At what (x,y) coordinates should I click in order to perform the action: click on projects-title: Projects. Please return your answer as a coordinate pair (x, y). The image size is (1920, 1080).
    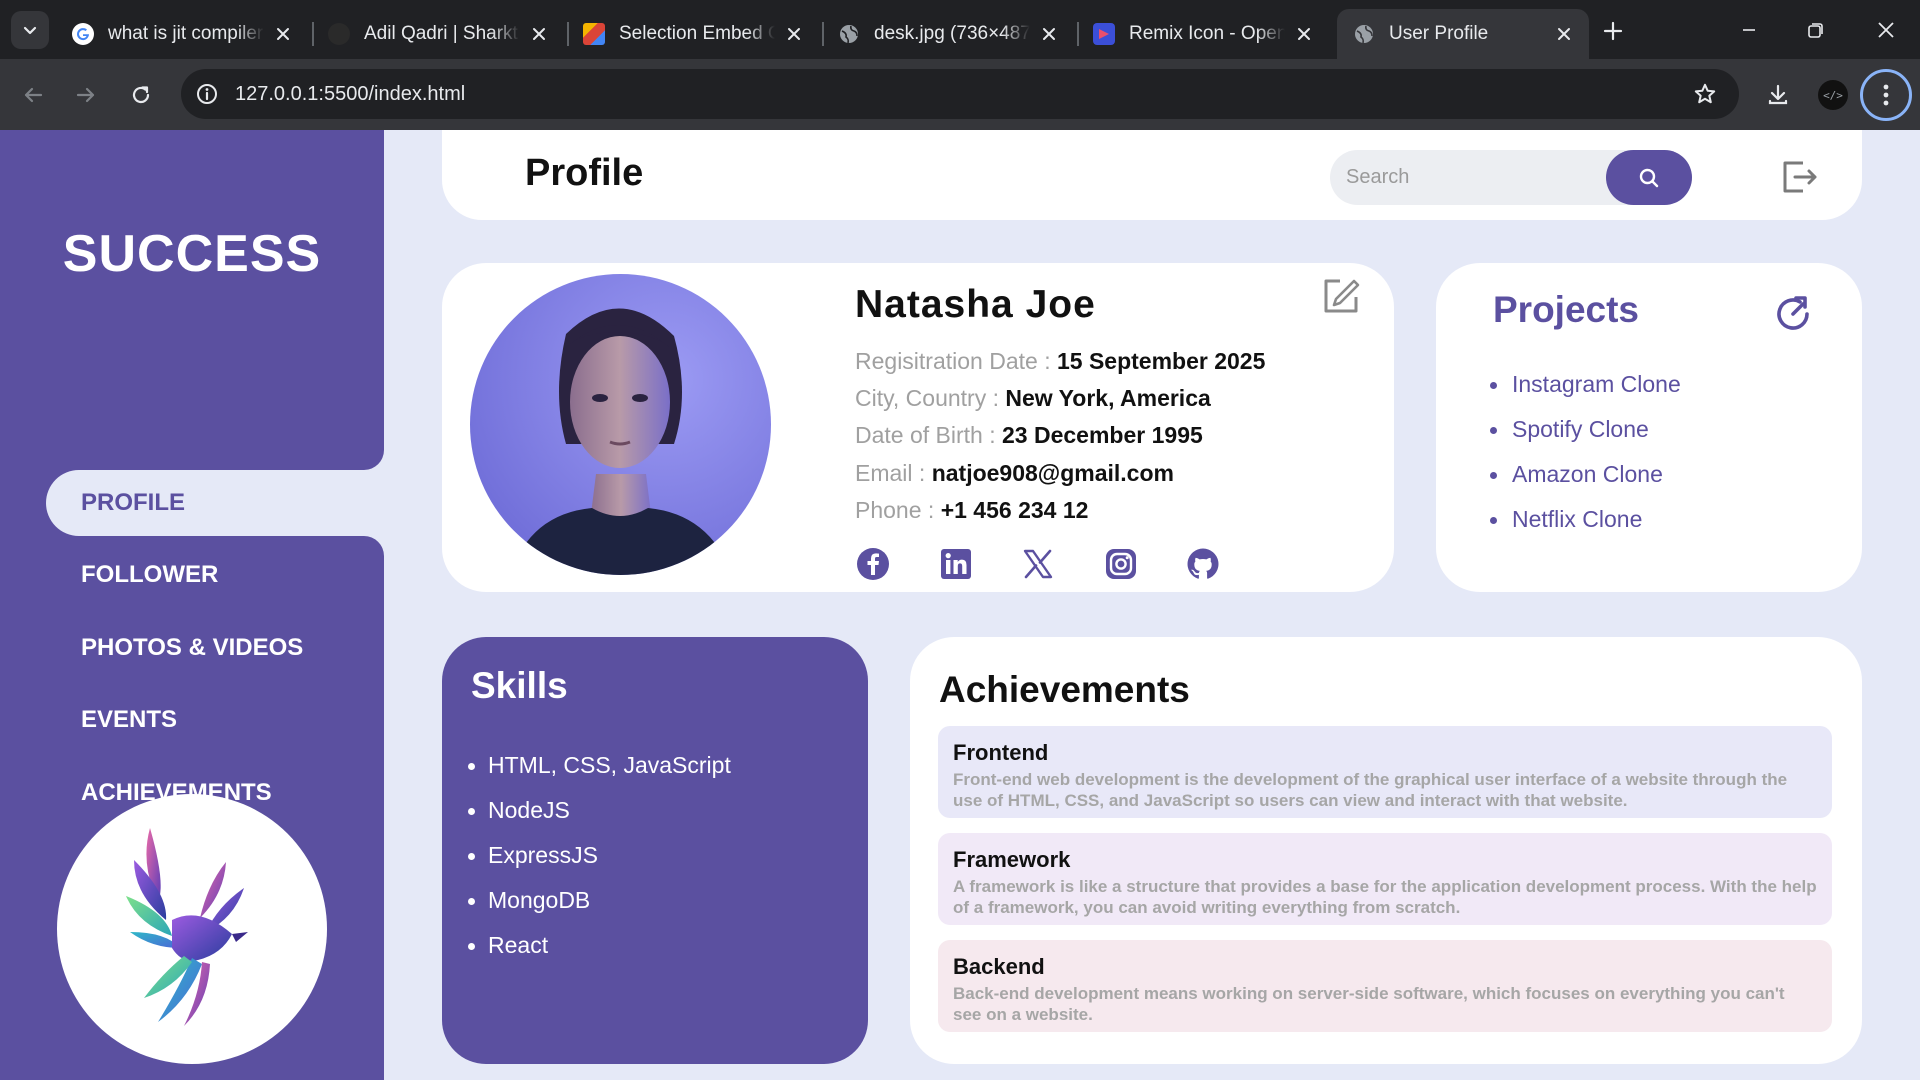
    Looking at the image, I should click on (1566, 309).